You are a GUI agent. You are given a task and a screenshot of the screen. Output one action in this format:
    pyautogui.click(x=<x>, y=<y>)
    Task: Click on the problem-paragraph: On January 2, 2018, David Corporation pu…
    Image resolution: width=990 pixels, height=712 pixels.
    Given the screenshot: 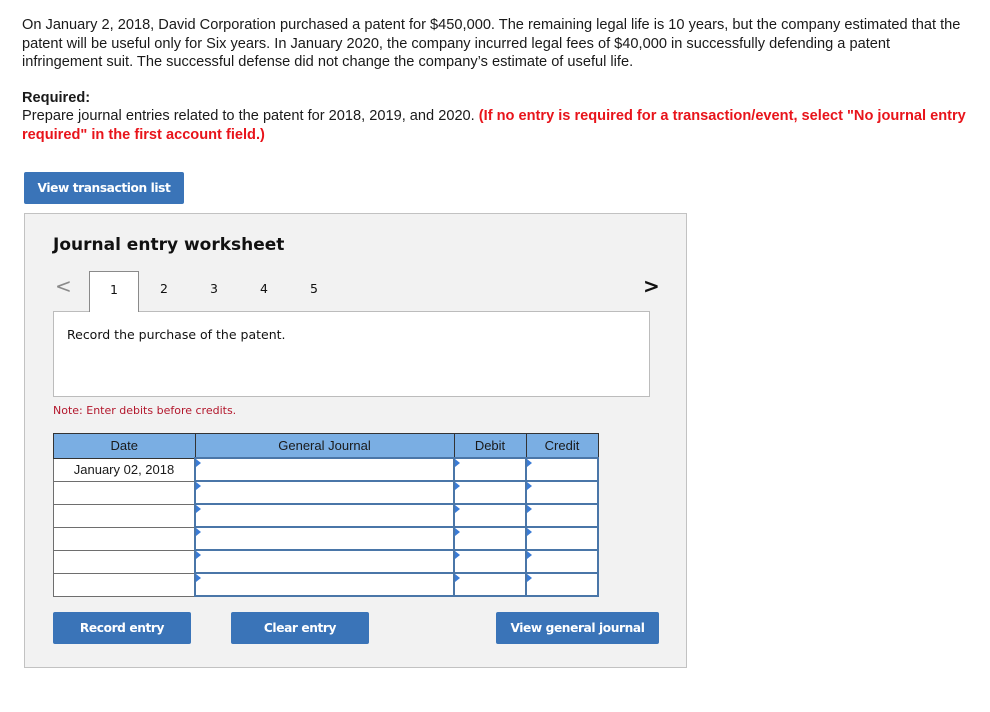 What is the action you would take?
    pyautogui.click(x=491, y=43)
    